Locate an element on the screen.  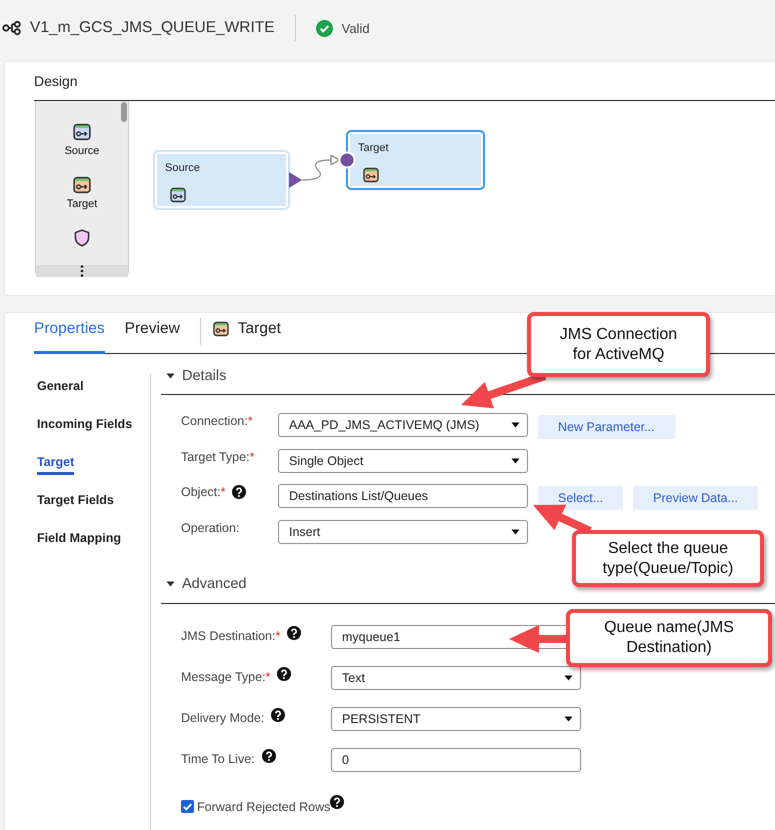
text-field: 0 is located at coordinates (456, 760).